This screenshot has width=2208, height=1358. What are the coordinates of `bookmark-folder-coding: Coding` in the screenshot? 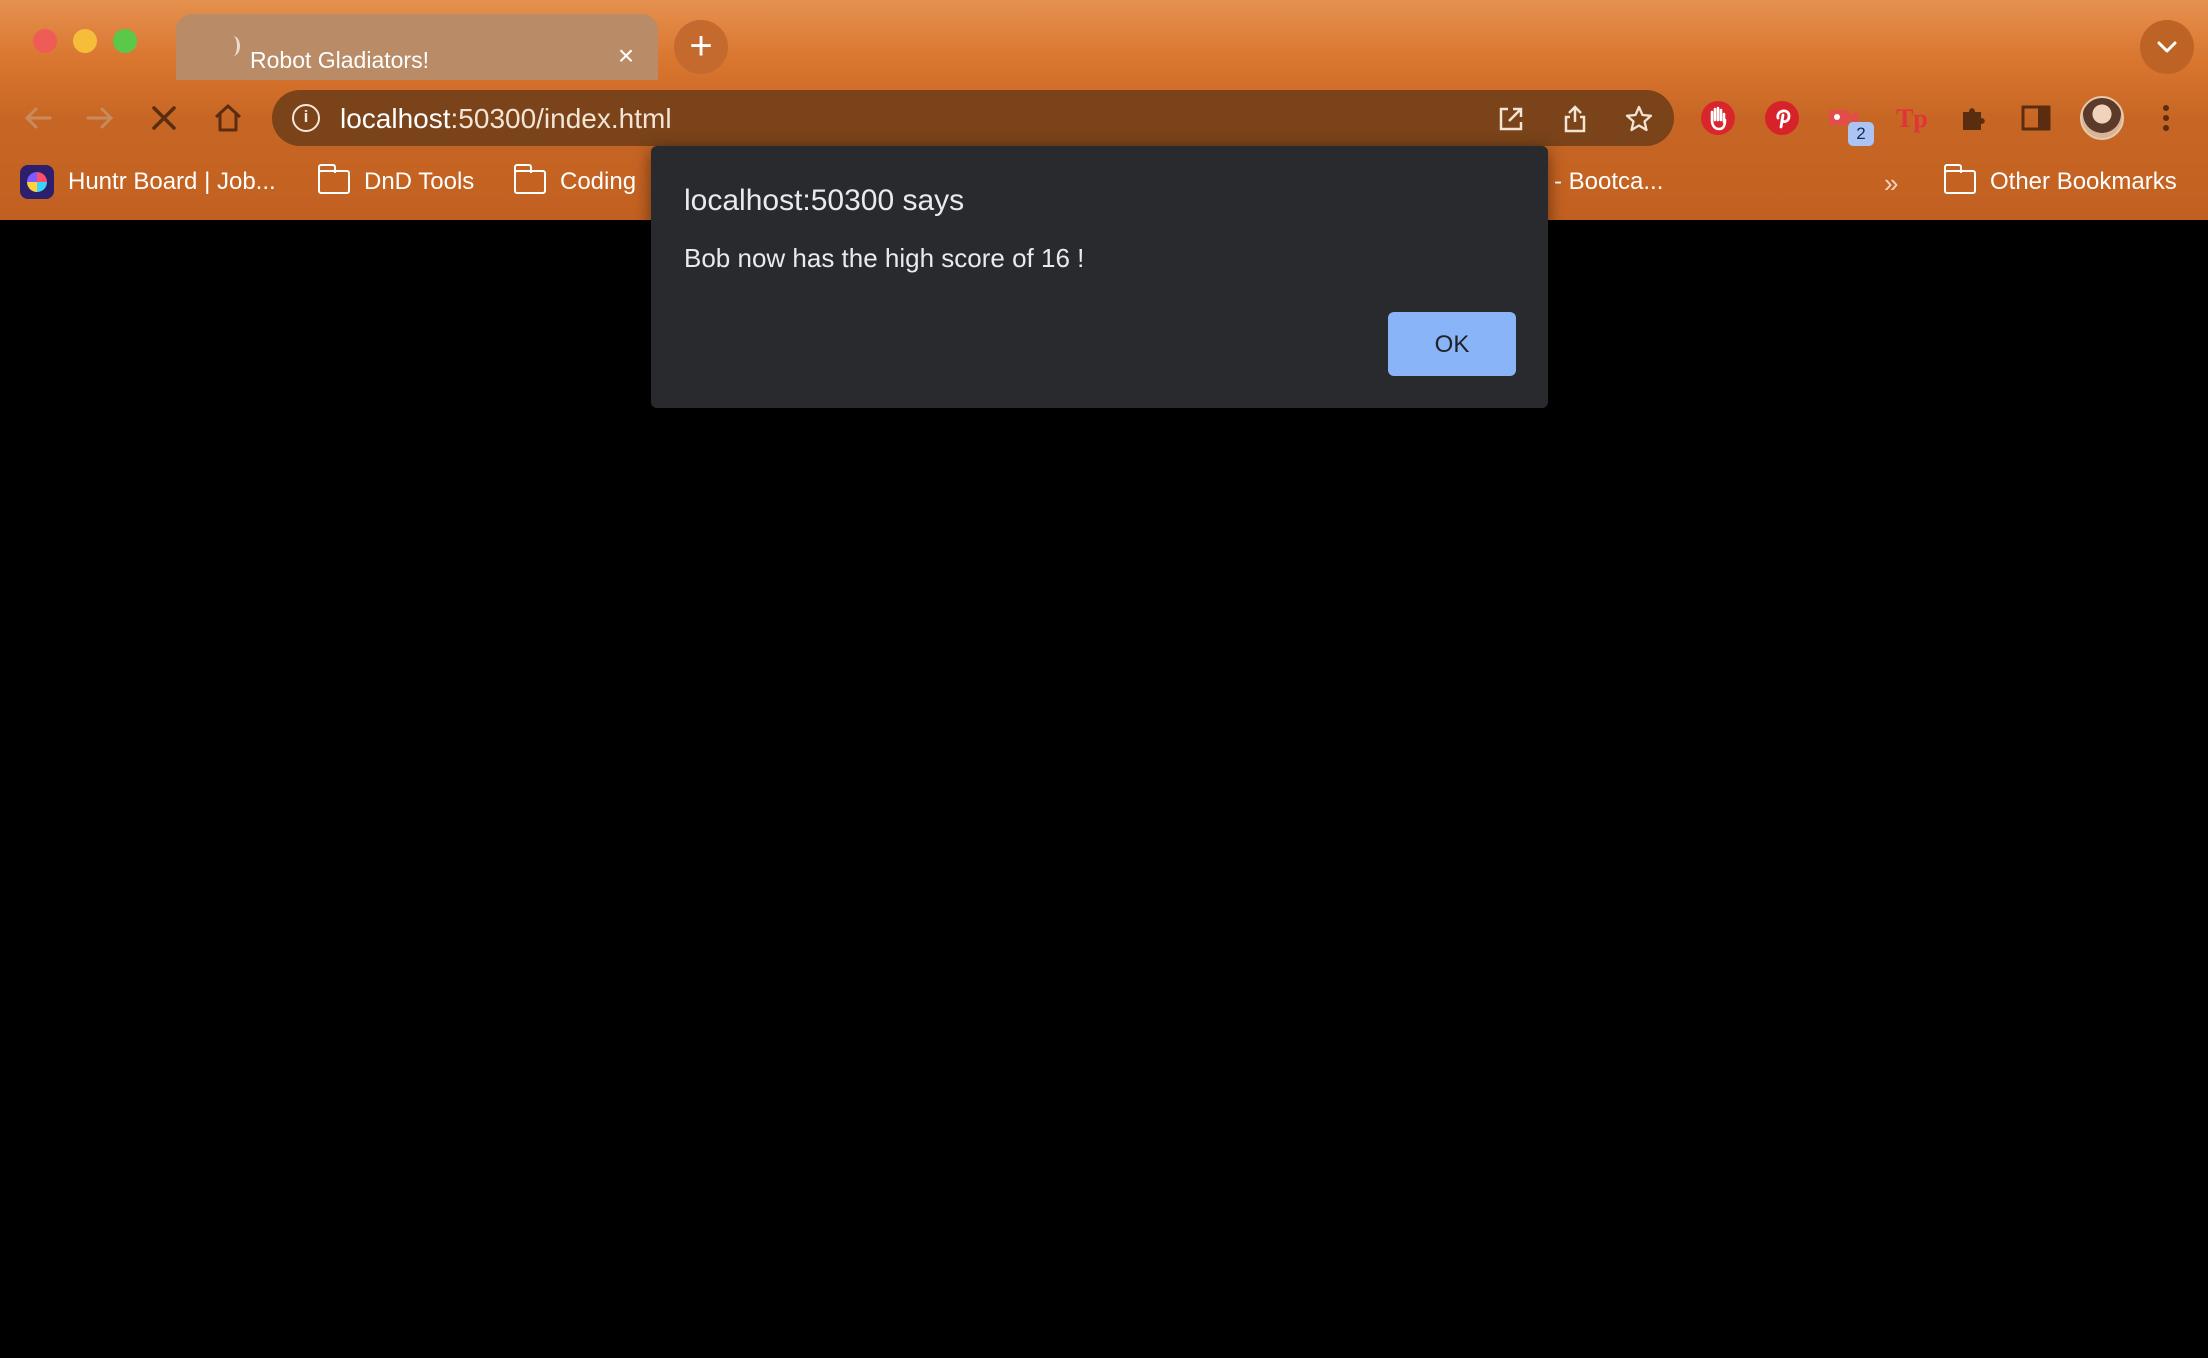 It's located at (575, 181).